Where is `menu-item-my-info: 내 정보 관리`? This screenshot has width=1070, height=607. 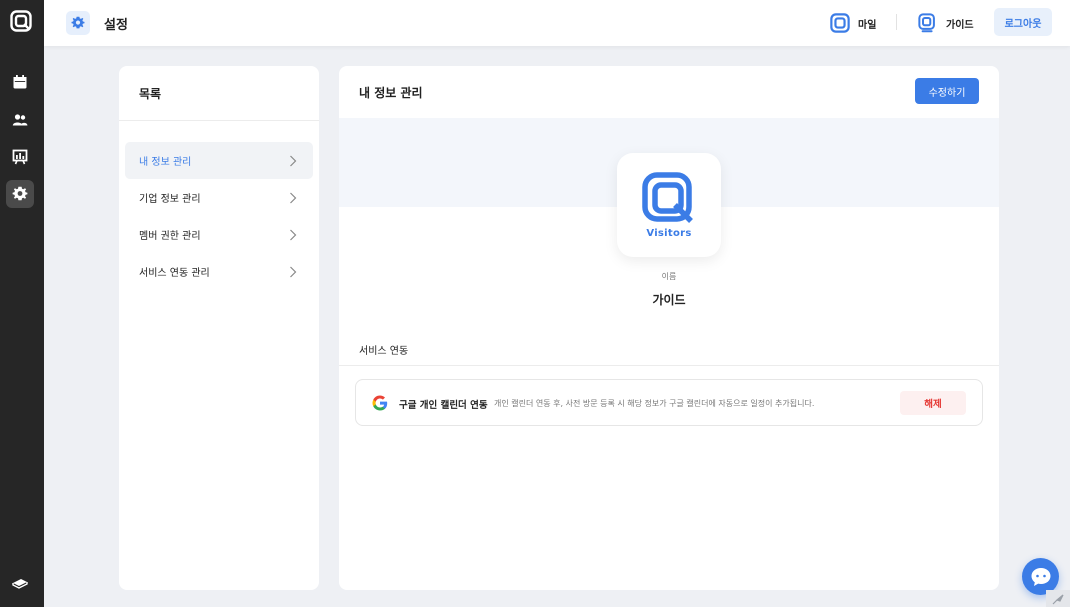
menu-item-my-info: 내 정보 관리 is located at coordinates (219, 160).